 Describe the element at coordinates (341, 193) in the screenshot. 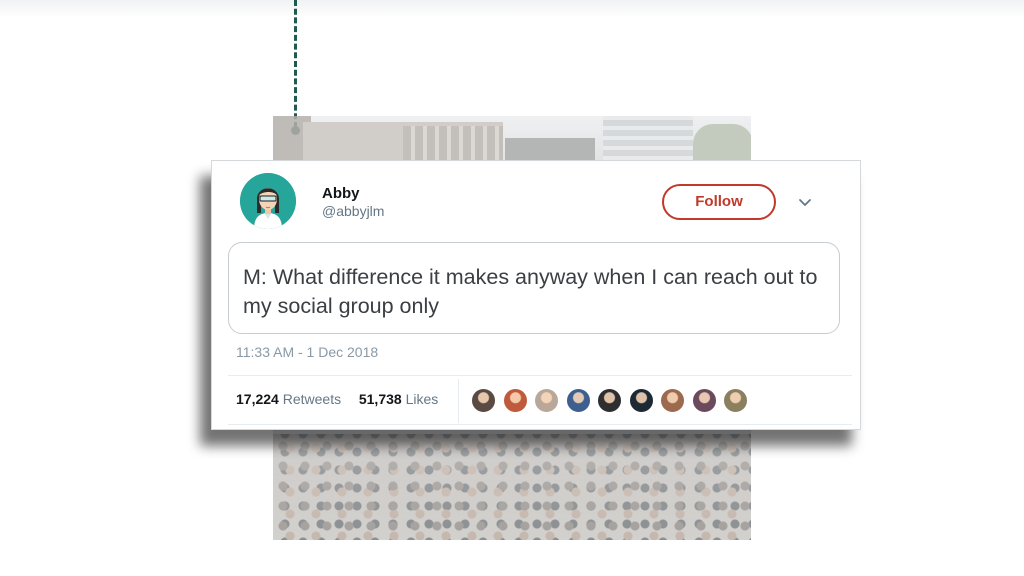

I see `author-name: Abby` at that location.